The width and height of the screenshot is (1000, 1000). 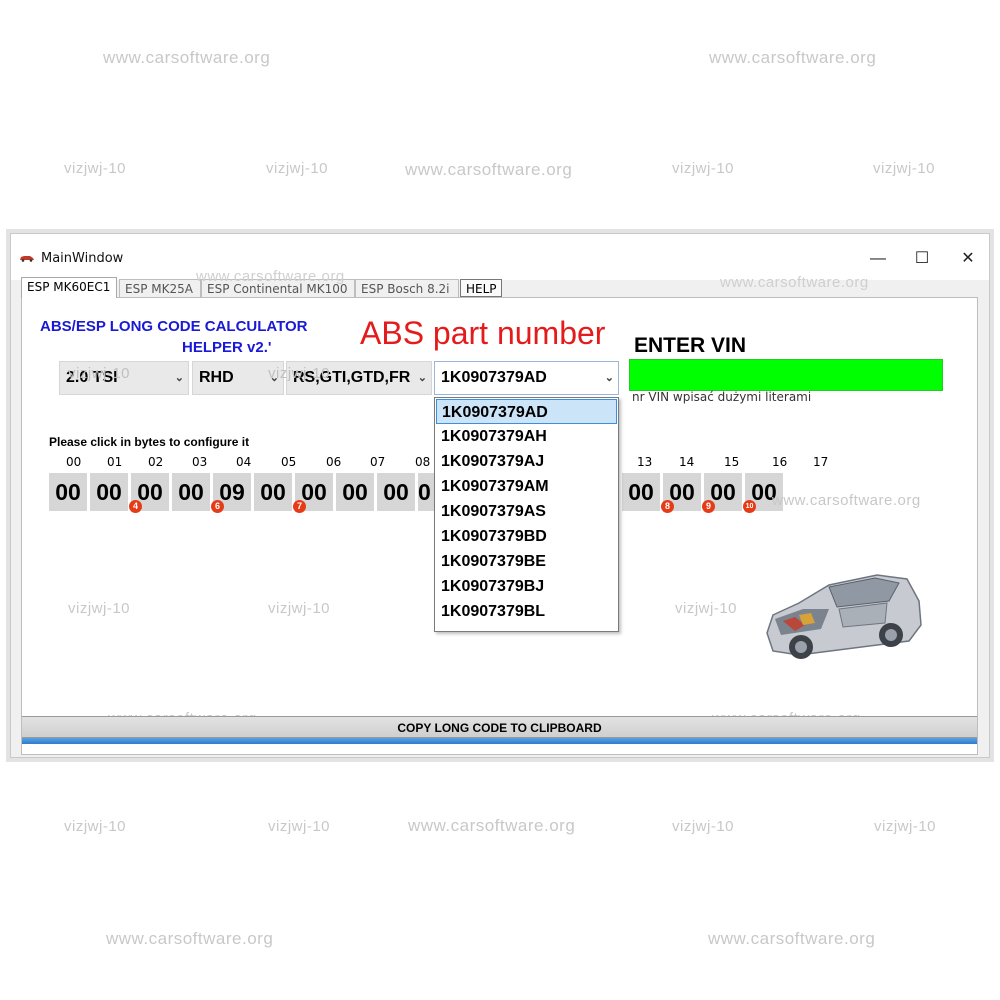 I want to click on part-number-select: 1K0907379AD ⌄, so click(x=526, y=378).